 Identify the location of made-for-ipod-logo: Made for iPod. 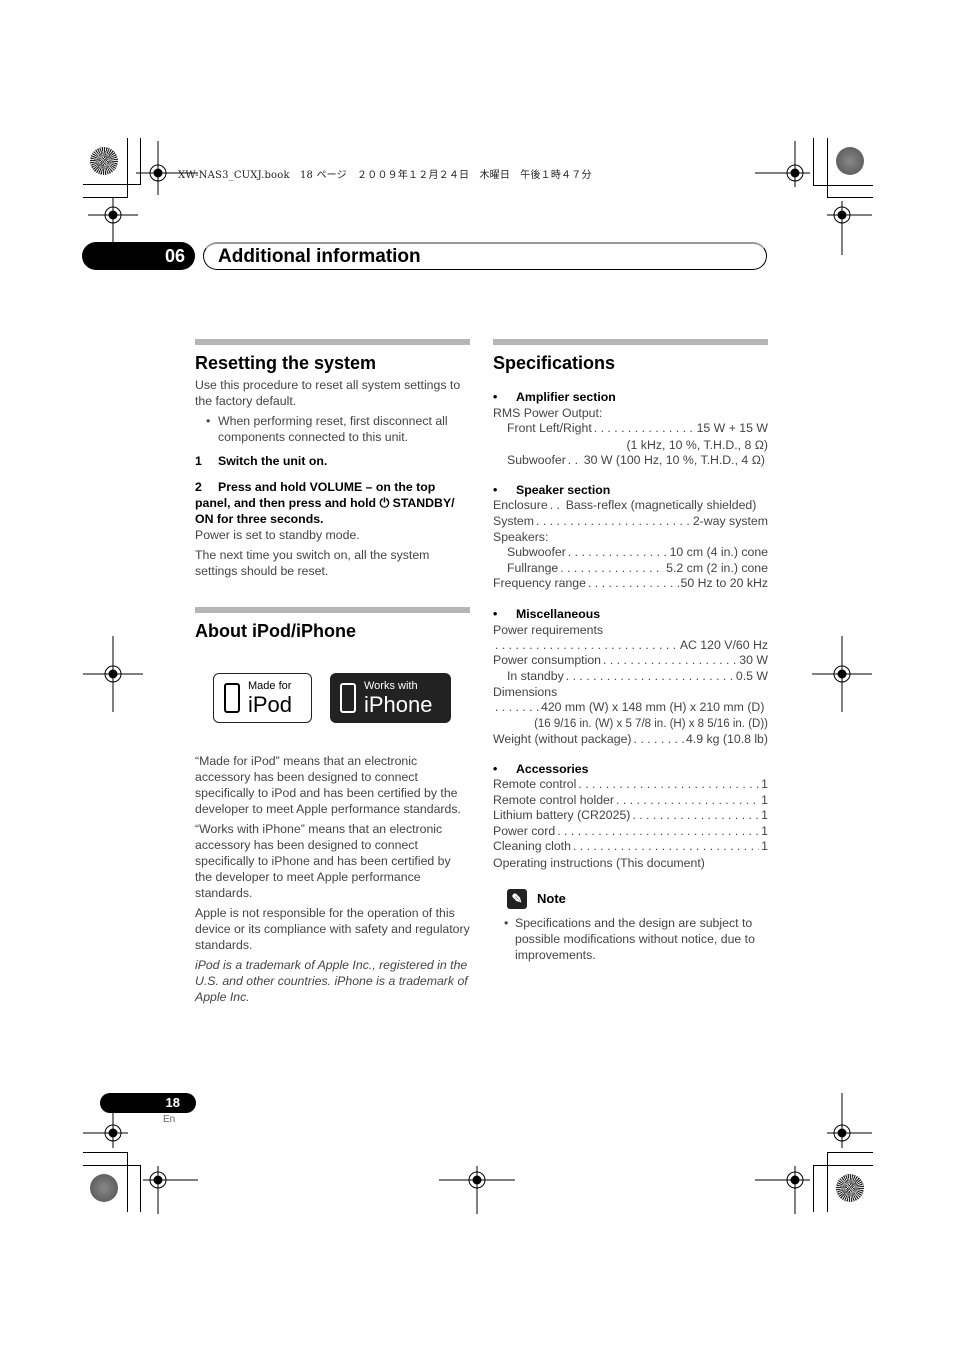
(262, 698).